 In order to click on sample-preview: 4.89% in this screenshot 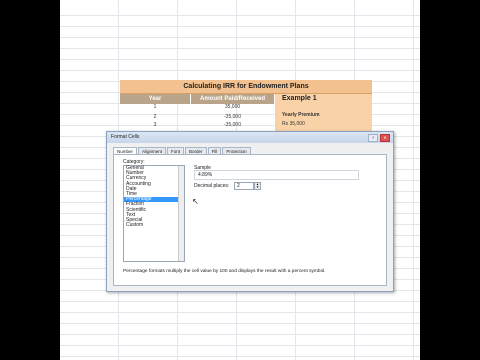, I will do `click(276, 175)`.